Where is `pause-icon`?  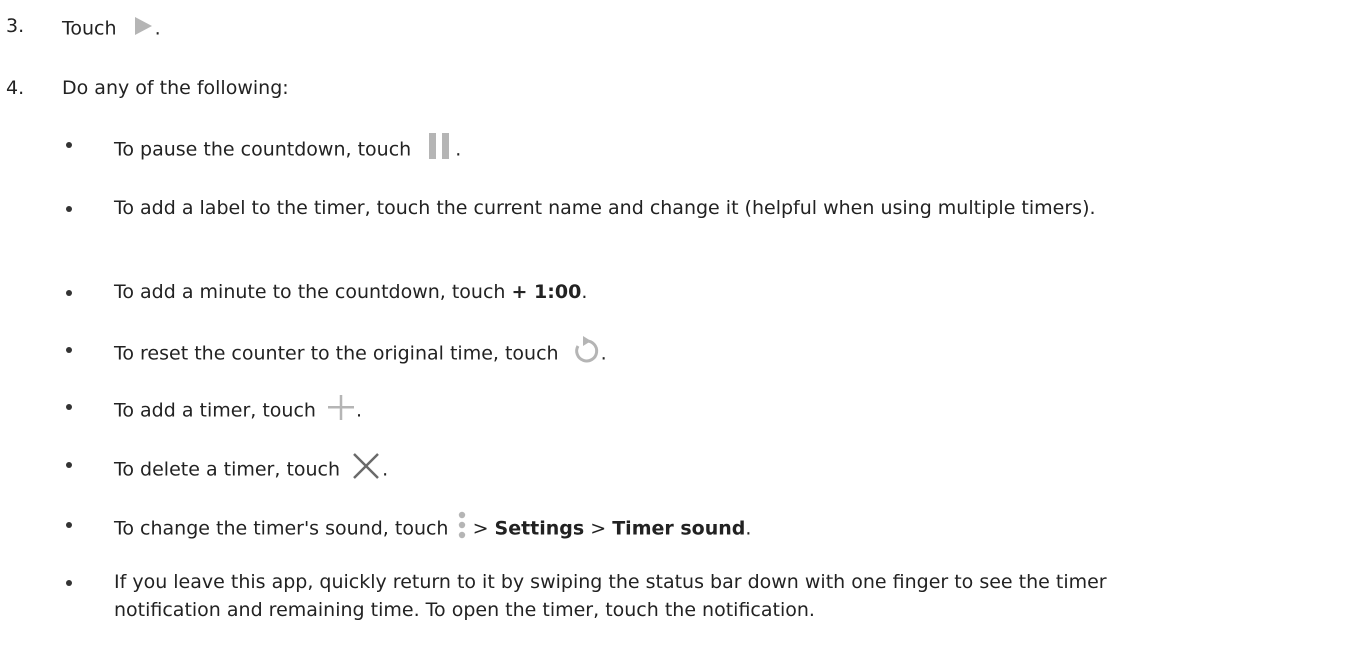
pause-icon is located at coordinates (440, 150).